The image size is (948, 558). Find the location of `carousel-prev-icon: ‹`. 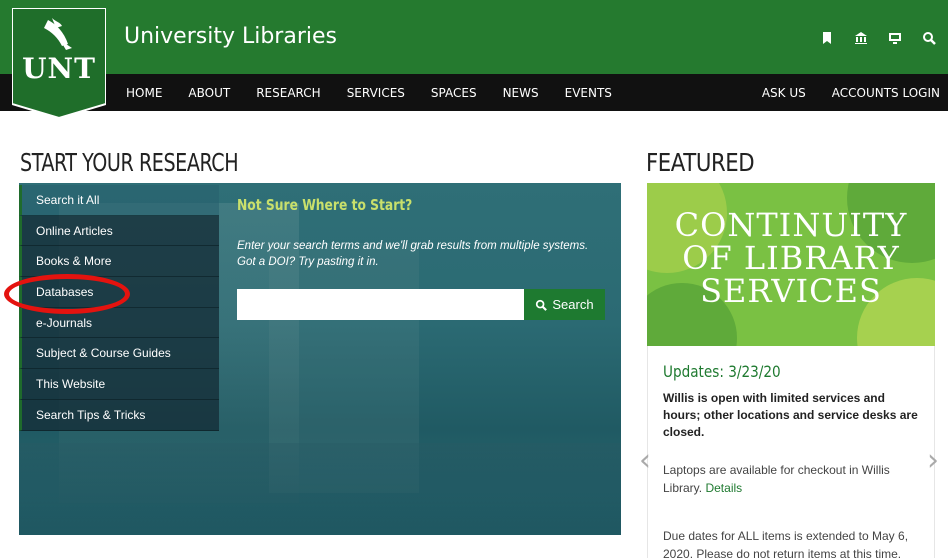

carousel-prev-icon: ‹ is located at coordinates (645, 460).